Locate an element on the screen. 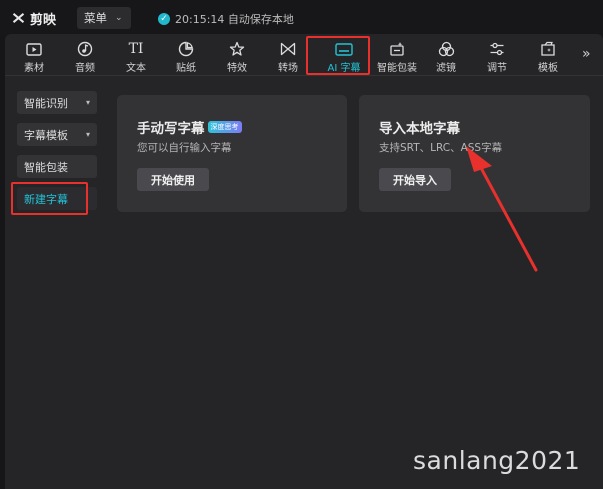 The height and width of the screenshot is (489, 603). card-description: 您可以自行输入字幕 is located at coordinates (184, 148).